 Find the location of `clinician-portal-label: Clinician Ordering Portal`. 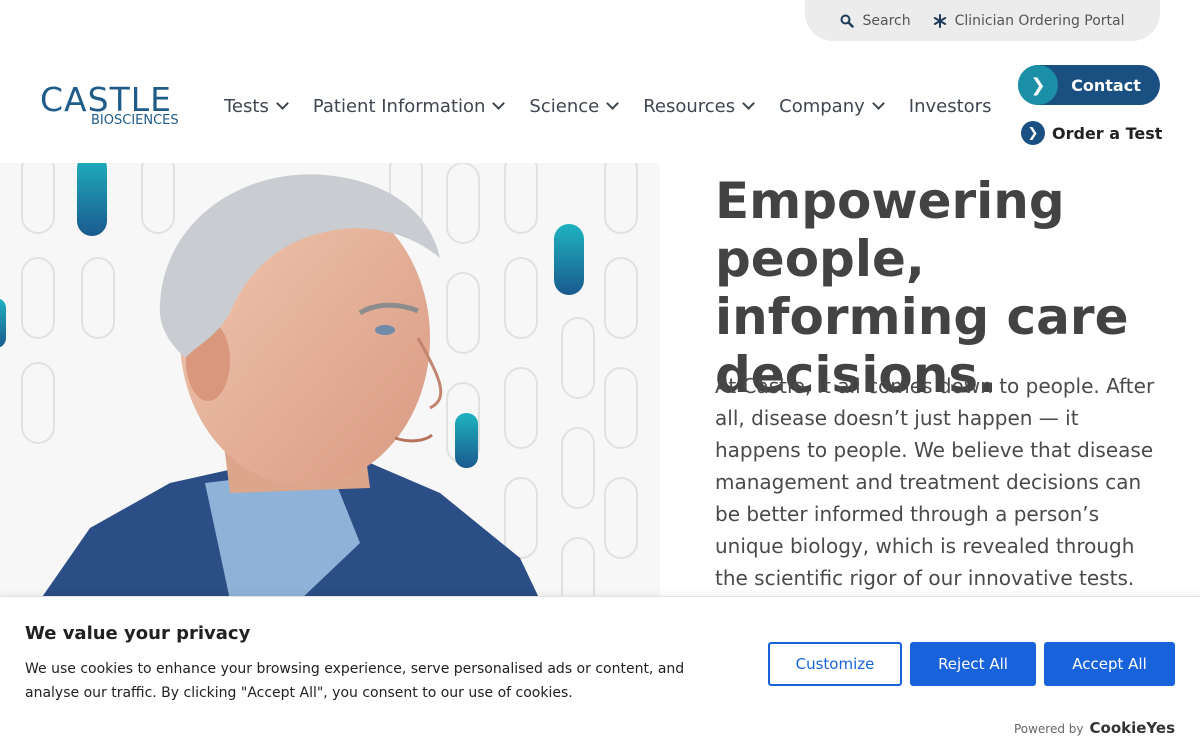

clinician-portal-label: Clinician Ordering Portal is located at coordinates (1039, 20).